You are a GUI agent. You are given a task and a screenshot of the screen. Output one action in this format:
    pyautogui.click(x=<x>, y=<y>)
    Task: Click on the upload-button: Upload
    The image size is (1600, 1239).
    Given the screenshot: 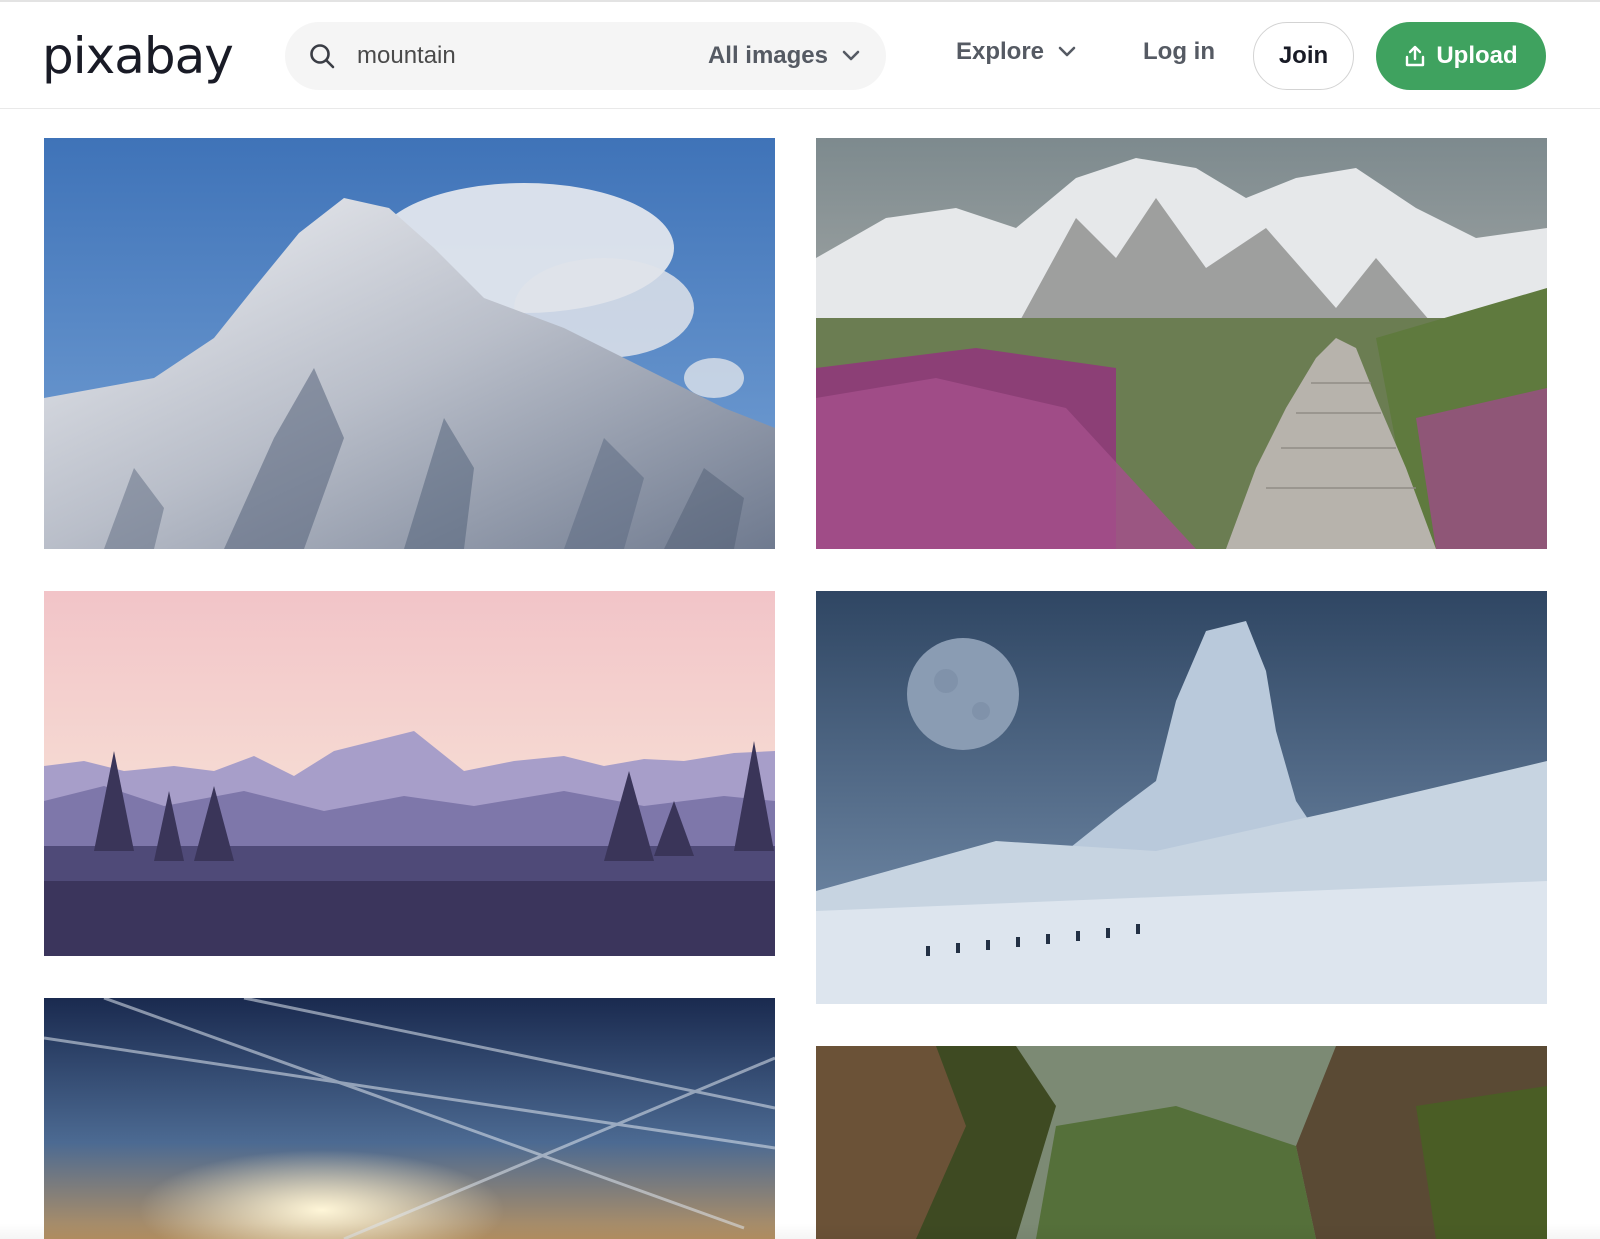 What is the action you would take?
    pyautogui.click(x=1461, y=56)
    